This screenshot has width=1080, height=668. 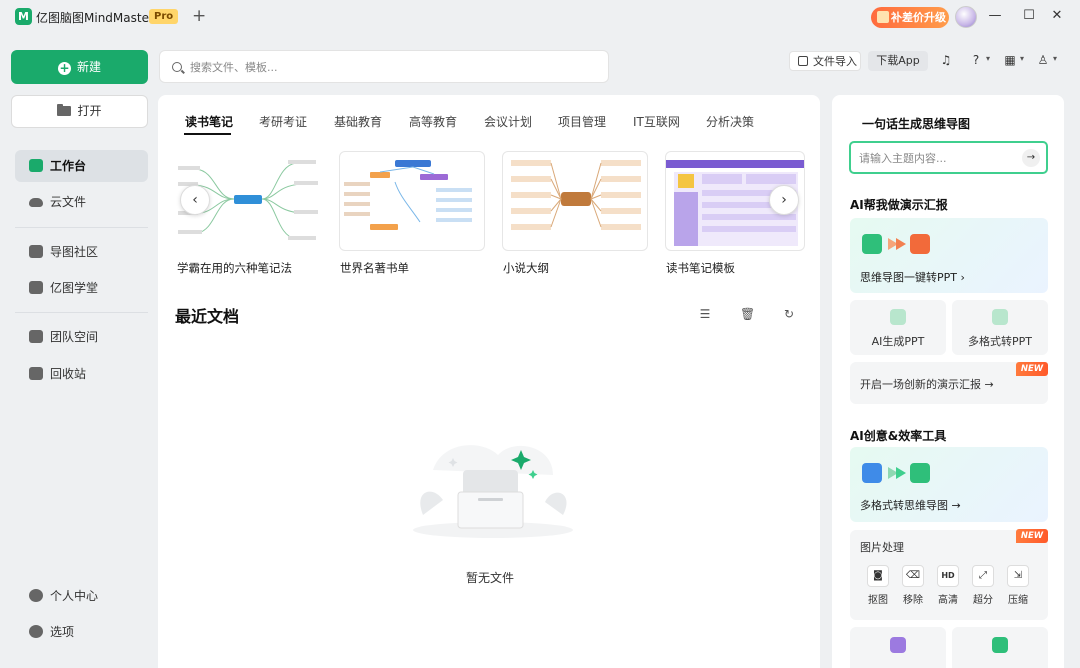 What do you see at coordinates (374, 268) in the screenshot?
I see `template-card-label: 世界名著书单` at bounding box center [374, 268].